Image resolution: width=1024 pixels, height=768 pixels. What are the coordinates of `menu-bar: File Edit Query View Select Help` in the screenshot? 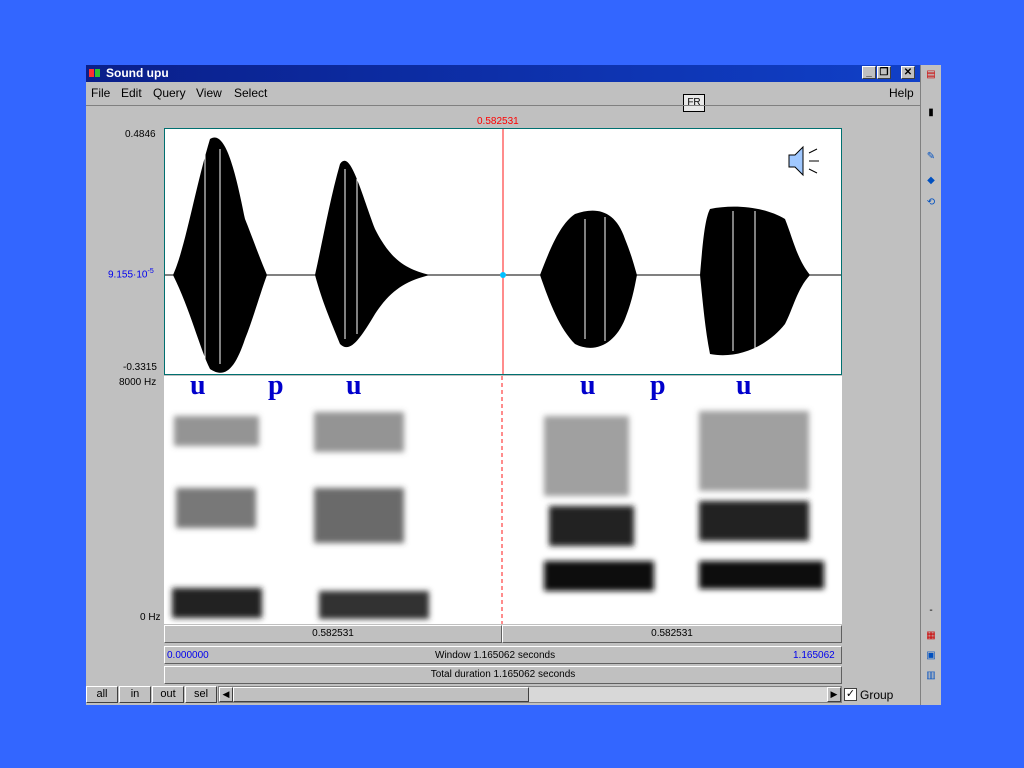 It's located at (503, 93).